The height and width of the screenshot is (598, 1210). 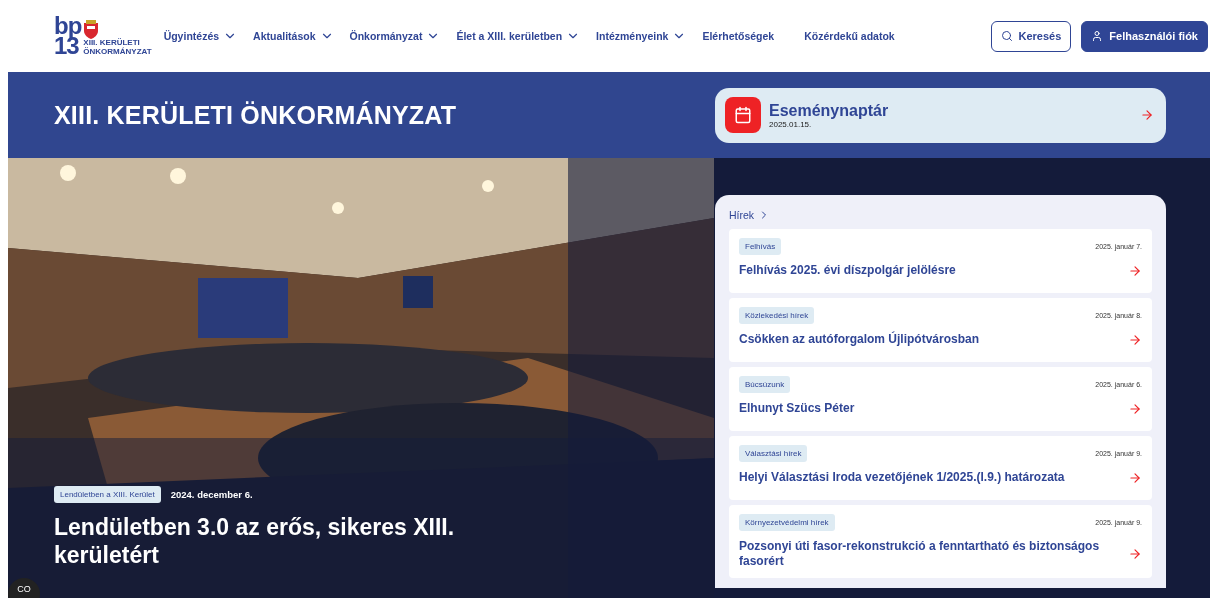 What do you see at coordinates (738, 36) in the screenshot?
I see `nav-link: Elérhetőségek` at bounding box center [738, 36].